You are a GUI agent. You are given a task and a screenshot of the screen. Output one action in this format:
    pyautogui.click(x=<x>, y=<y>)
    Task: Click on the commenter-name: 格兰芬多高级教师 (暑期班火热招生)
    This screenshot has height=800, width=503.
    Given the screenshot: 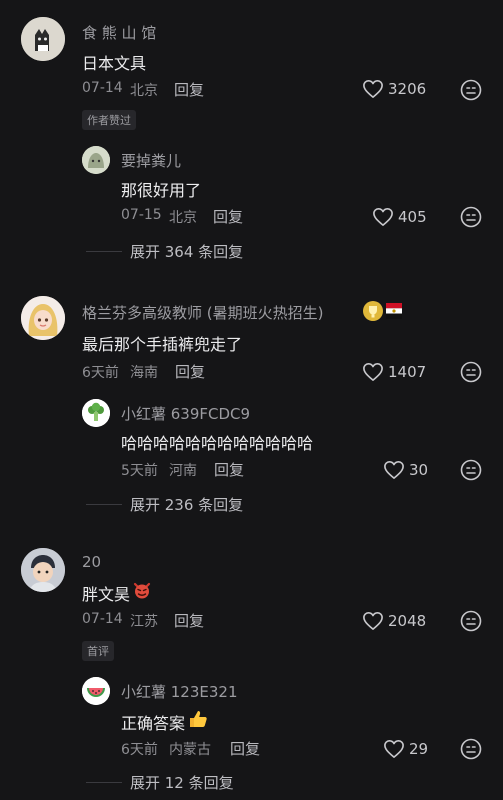 What is the action you would take?
    pyautogui.click(x=202, y=312)
    